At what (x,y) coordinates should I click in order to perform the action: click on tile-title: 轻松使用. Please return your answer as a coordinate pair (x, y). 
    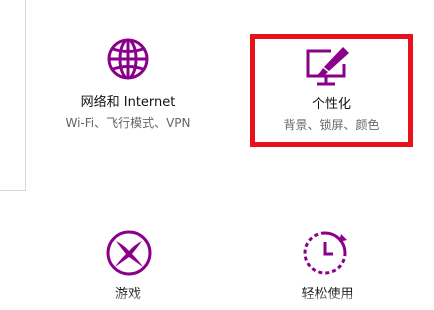
    Looking at the image, I should click on (327, 294).